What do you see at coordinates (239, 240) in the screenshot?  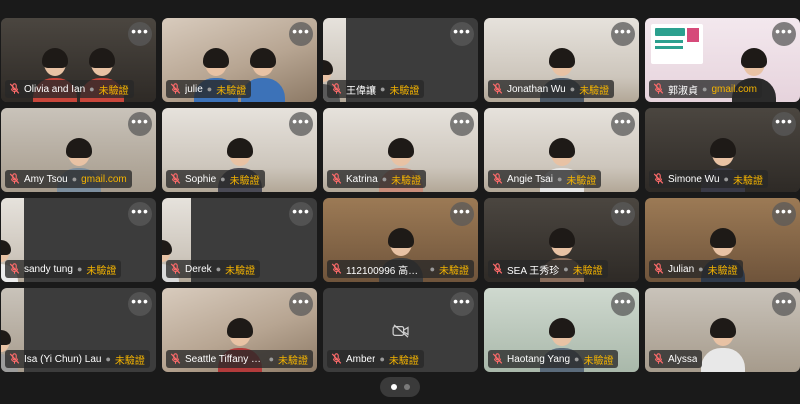 I see `participant-tile: ••• Derek ● 未驗證` at bounding box center [239, 240].